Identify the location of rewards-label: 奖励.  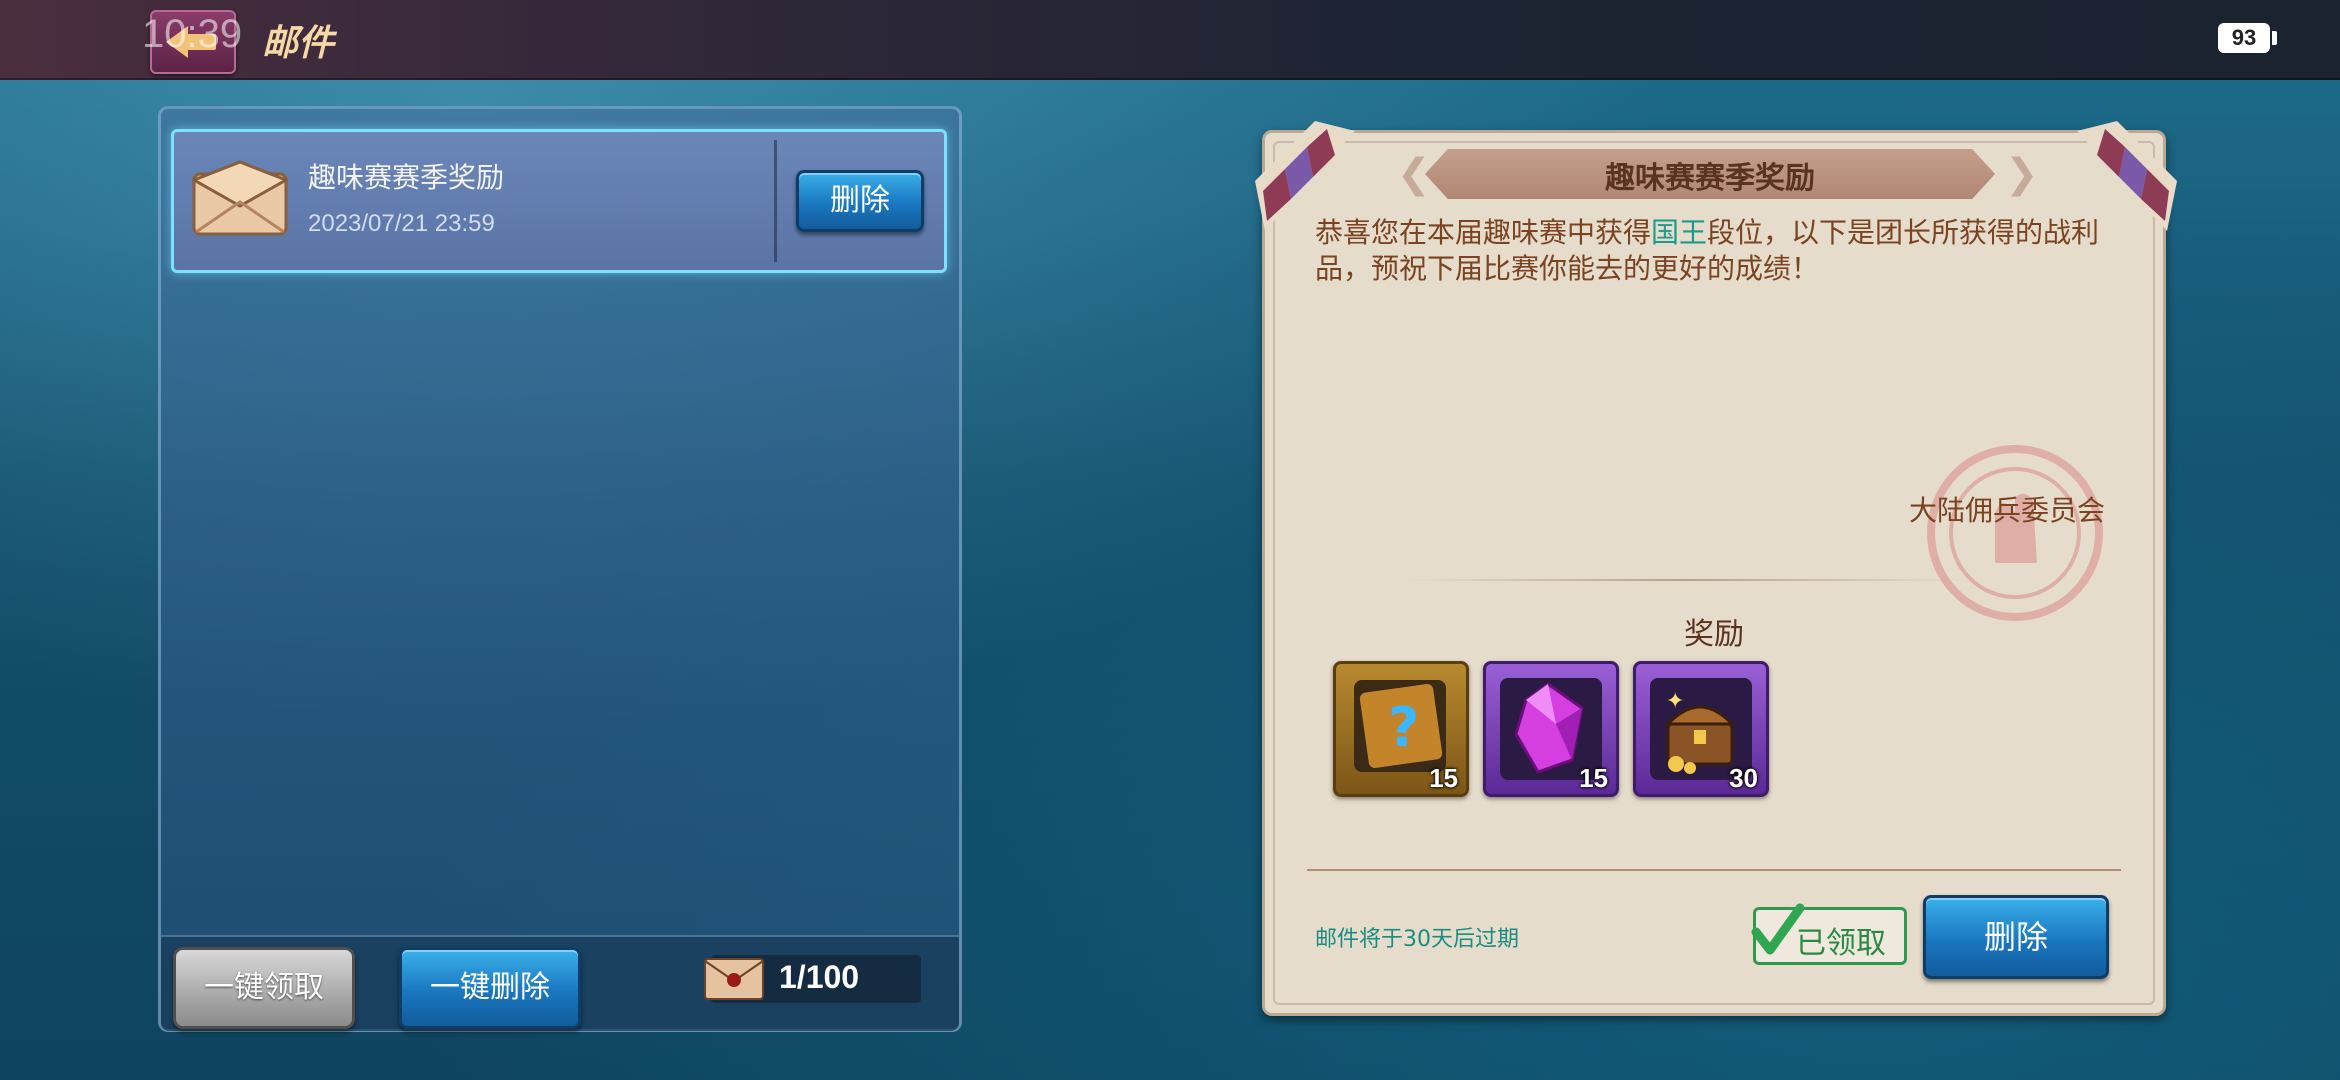
(1714, 634).